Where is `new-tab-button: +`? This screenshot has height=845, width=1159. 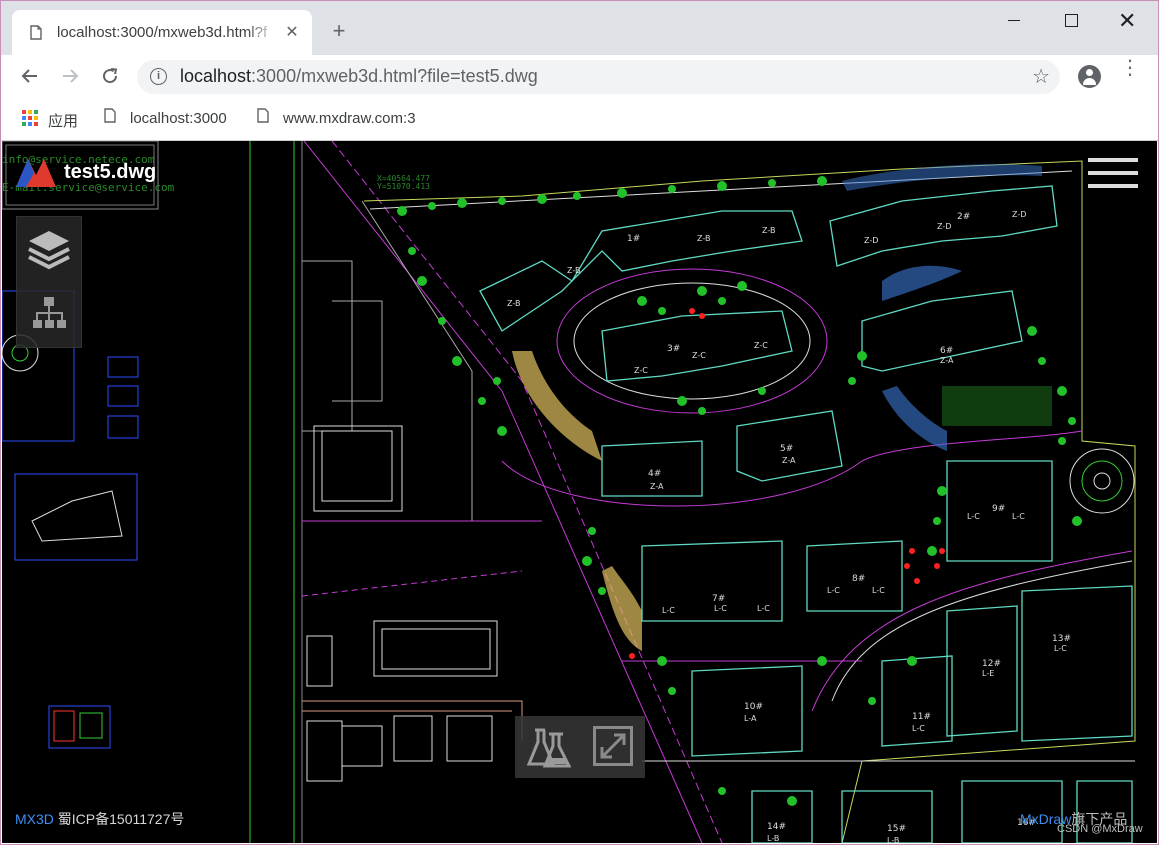
new-tab-button: + is located at coordinates (339, 31).